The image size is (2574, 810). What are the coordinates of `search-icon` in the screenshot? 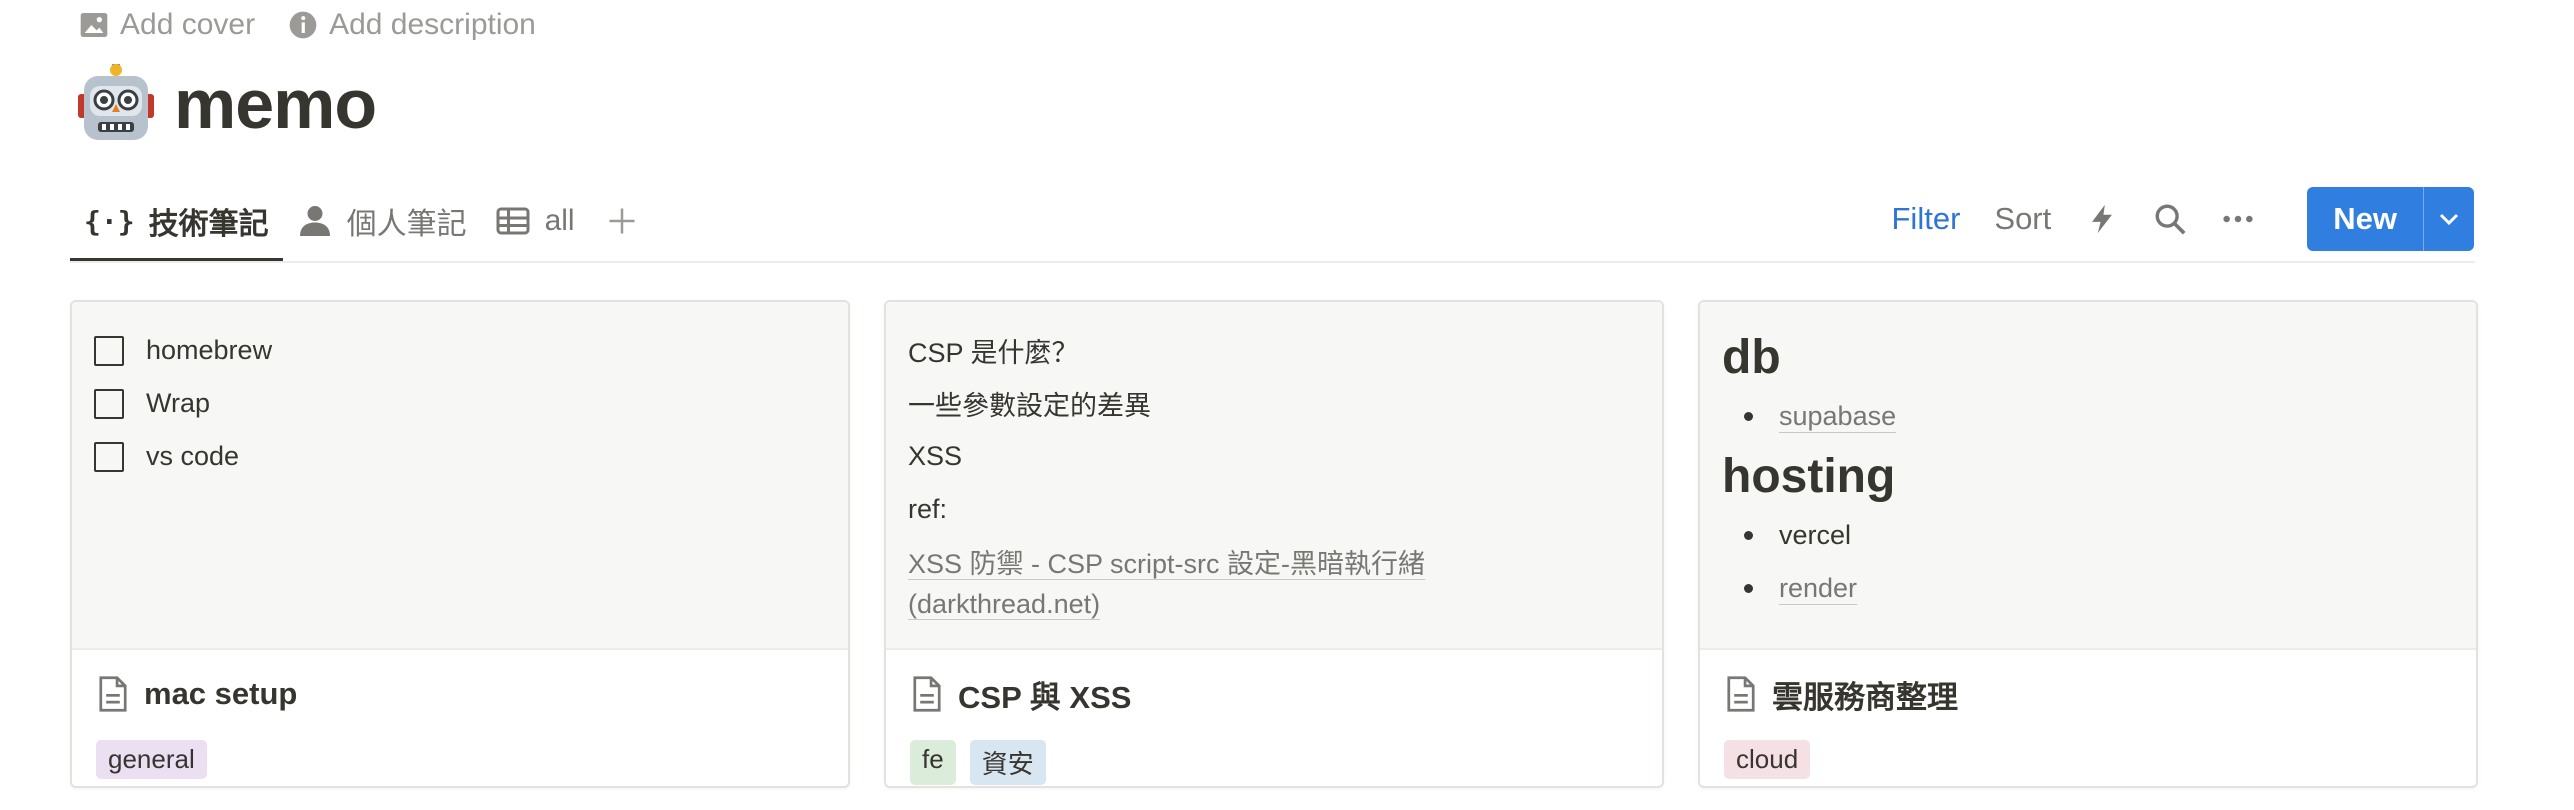 It's located at (2170, 219).